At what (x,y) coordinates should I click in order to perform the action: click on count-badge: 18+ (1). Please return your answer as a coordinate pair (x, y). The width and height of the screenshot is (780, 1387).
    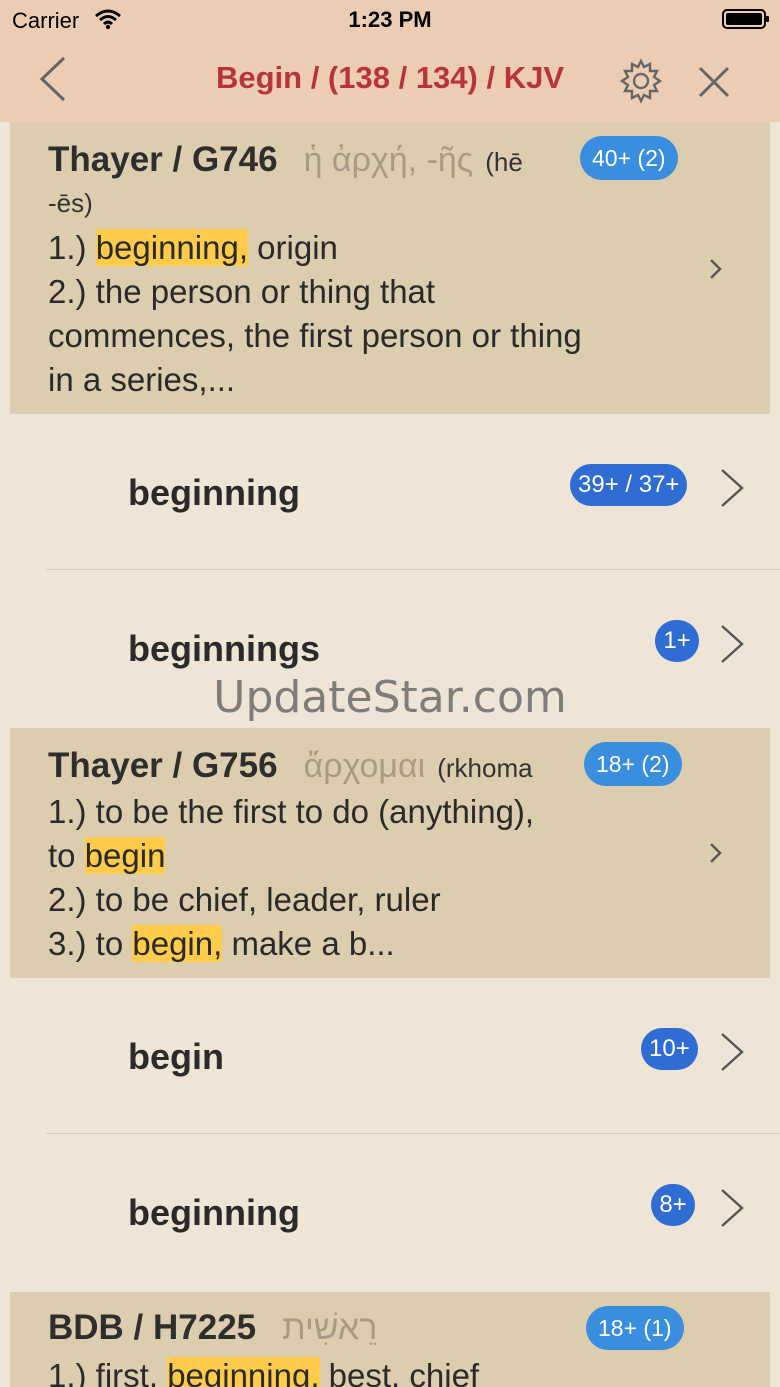
    Looking at the image, I should click on (635, 1328).